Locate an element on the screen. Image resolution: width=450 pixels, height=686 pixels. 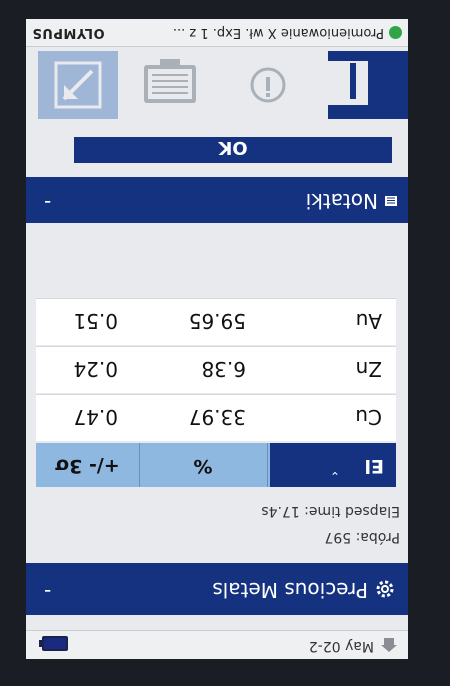
report-icon is located at coordinates (170, 81).